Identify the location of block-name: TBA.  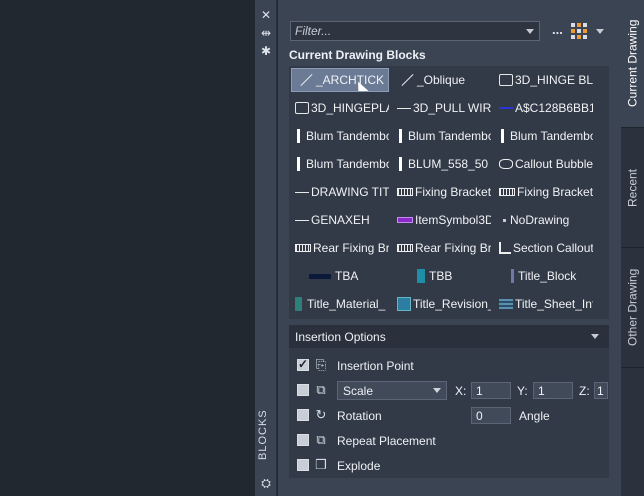
(347, 276).